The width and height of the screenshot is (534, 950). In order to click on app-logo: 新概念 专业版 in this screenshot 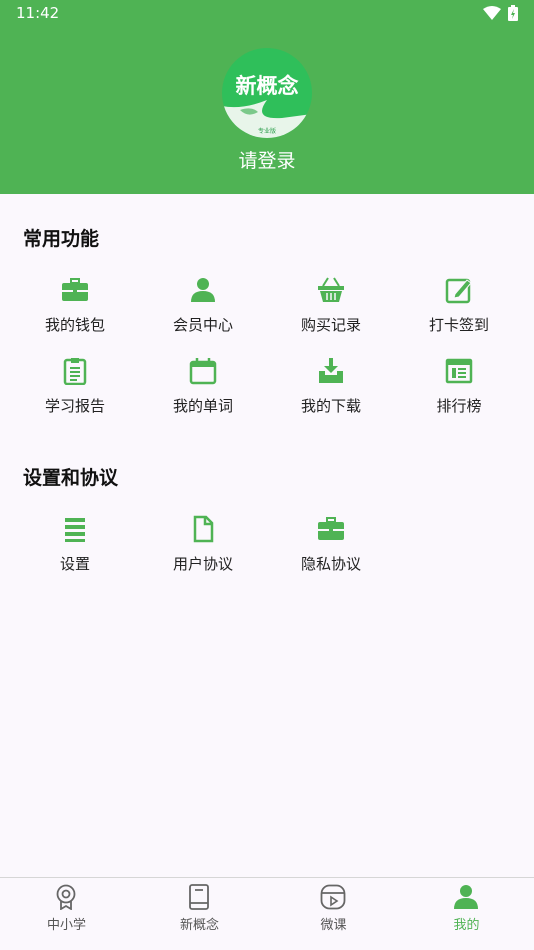, I will do `click(267, 93)`.